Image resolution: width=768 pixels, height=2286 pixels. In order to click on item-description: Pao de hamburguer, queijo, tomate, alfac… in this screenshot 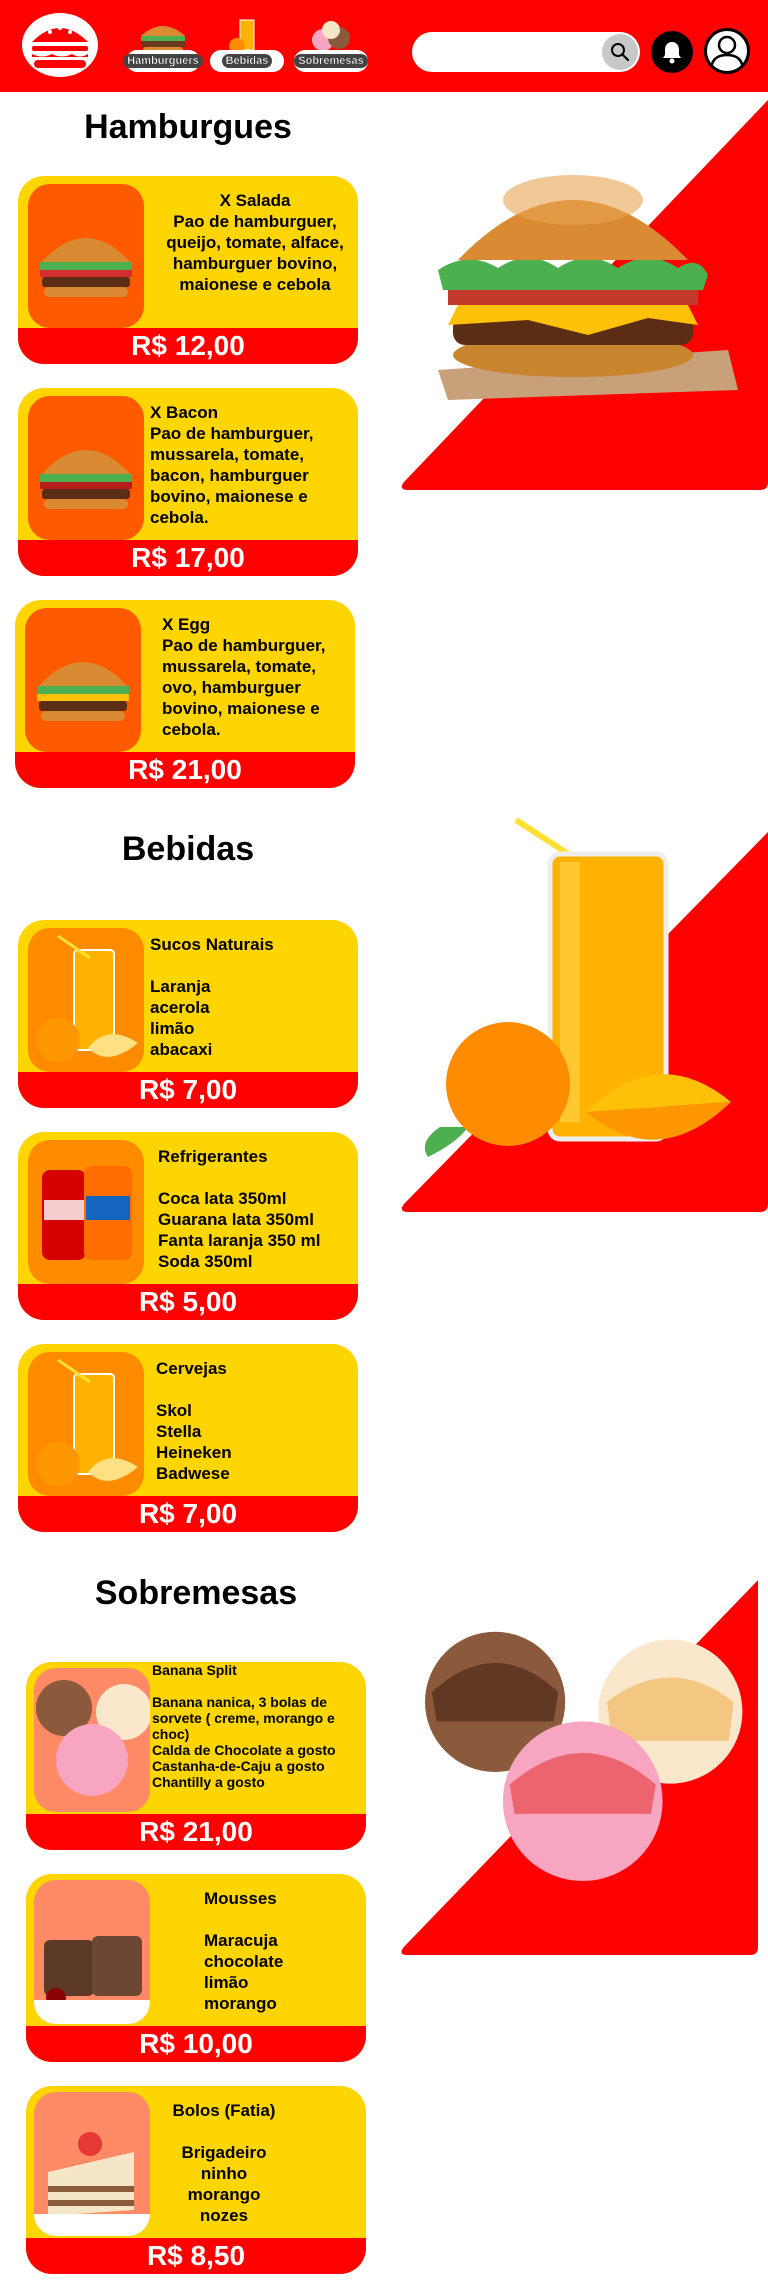, I will do `click(255, 253)`.